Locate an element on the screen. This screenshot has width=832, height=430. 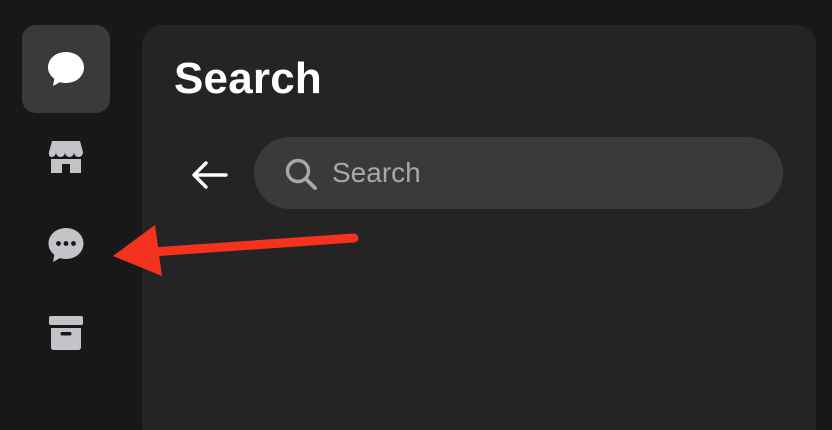
marketplace-store-icon is located at coordinates (65, 157).